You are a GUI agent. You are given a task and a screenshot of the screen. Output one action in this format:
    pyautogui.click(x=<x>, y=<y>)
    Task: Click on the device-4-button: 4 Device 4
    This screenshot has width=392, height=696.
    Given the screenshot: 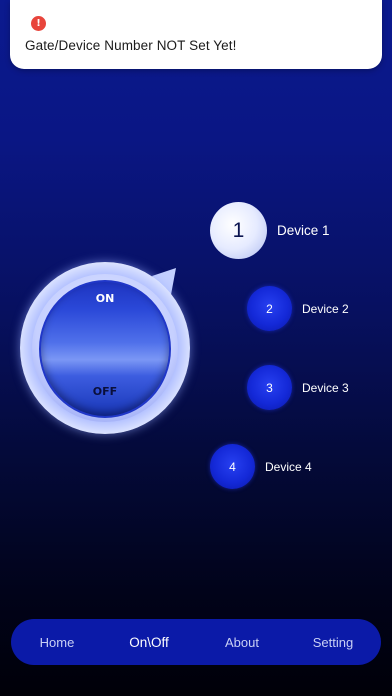 What is the action you would take?
    pyautogui.click(x=261, y=466)
    